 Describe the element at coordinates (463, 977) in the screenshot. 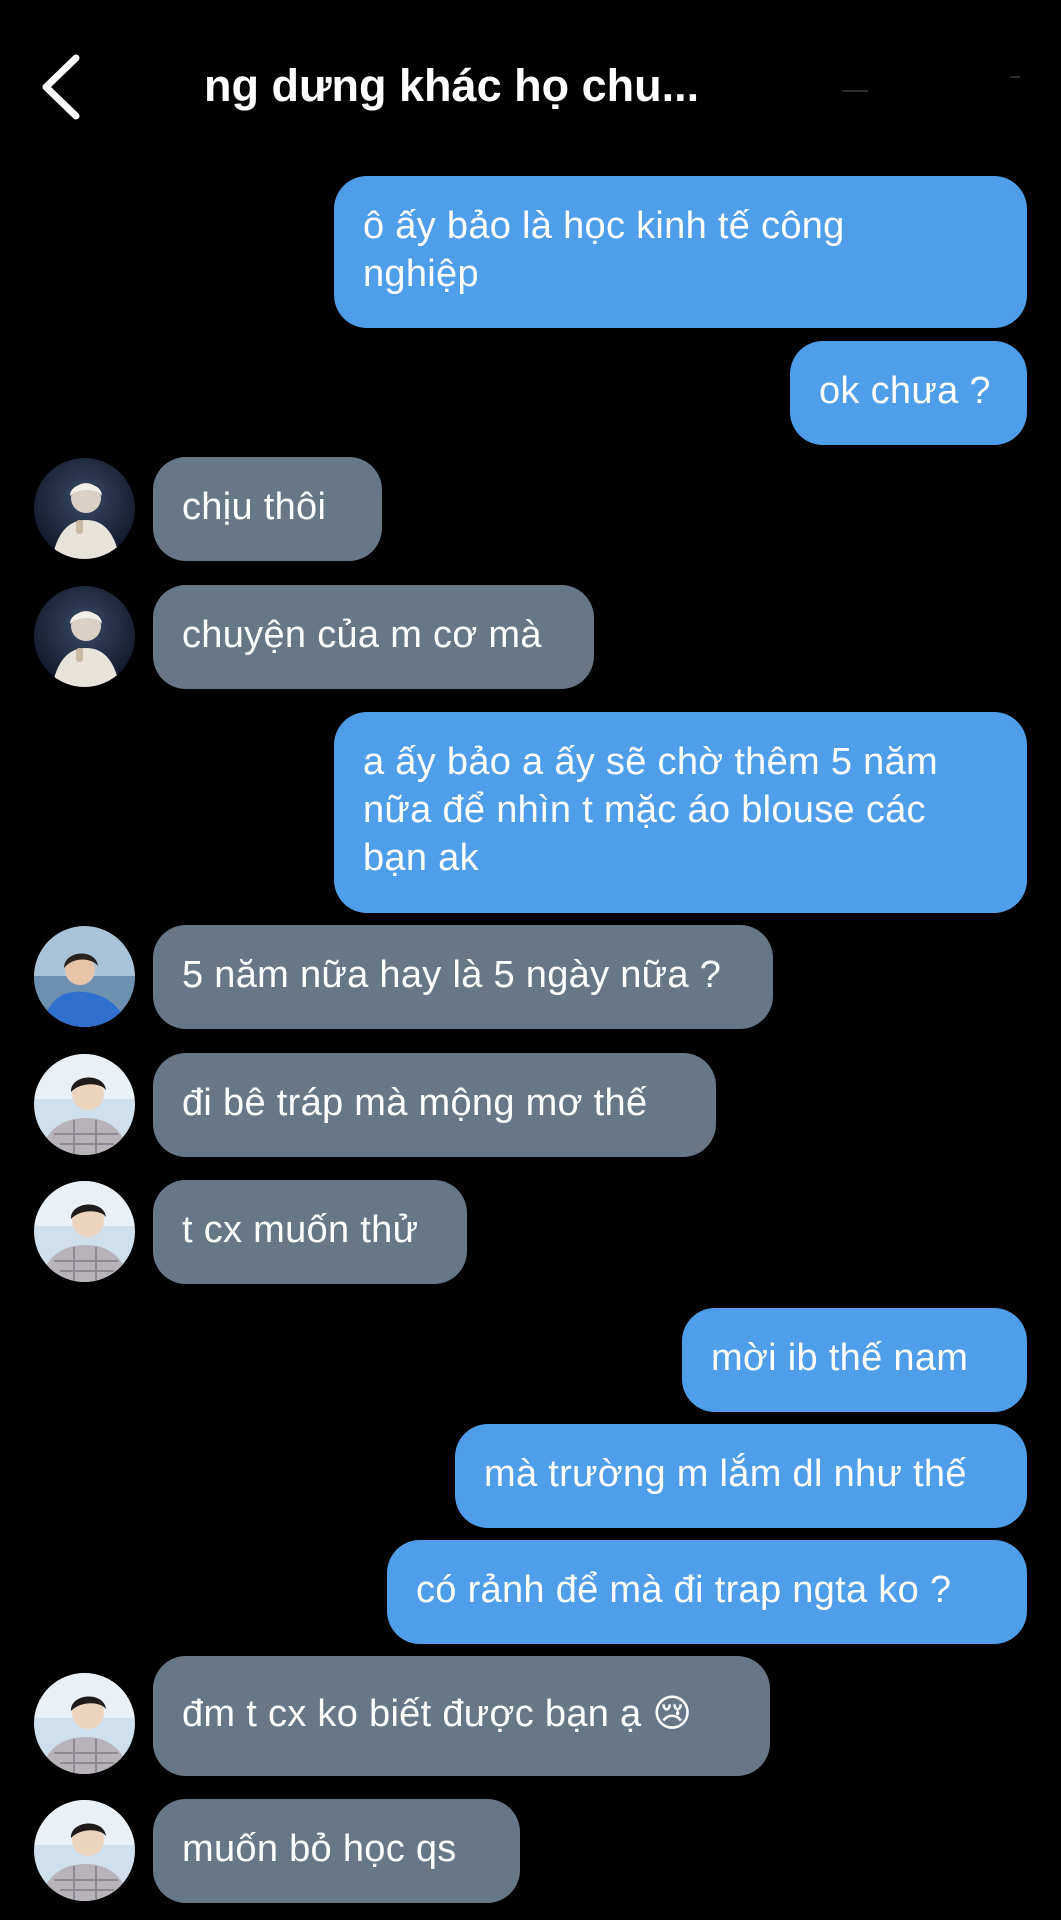

I see `incoming-message-bubble: 5 năm nữa hay là 5 ngày nữa ?` at that location.